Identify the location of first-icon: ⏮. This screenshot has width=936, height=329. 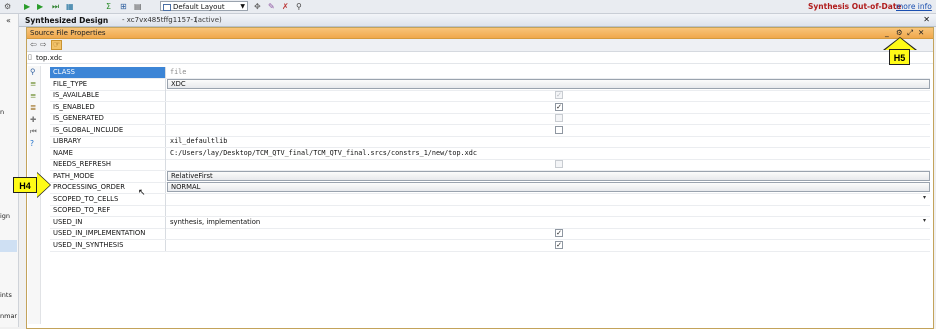
(33, 132).